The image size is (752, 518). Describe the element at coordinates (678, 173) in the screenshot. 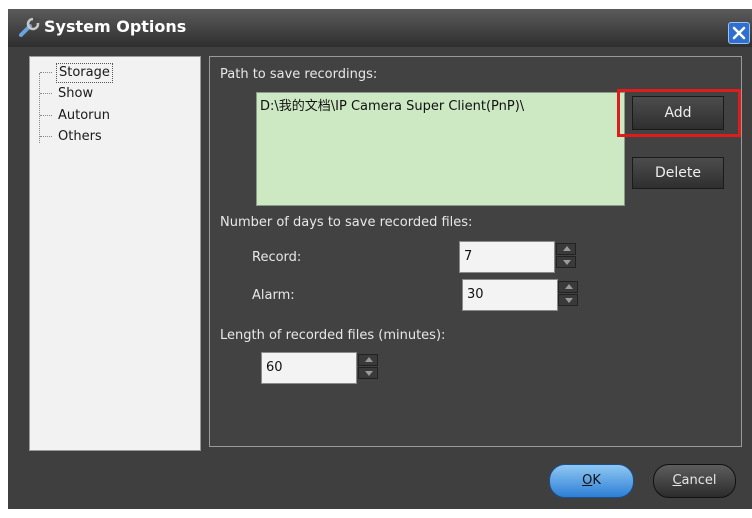

I see `delete-button: Delete` at that location.